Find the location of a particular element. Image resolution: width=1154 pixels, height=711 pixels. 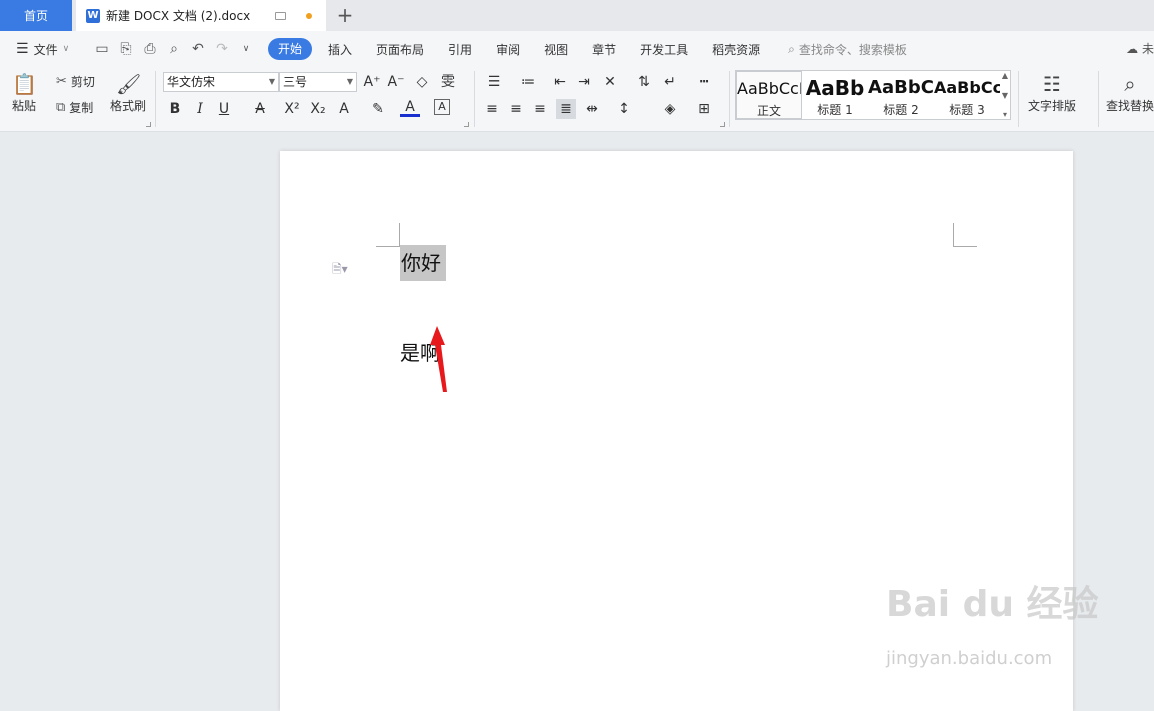

watermark-logo: Bai du 经验 is located at coordinates (992, 604).